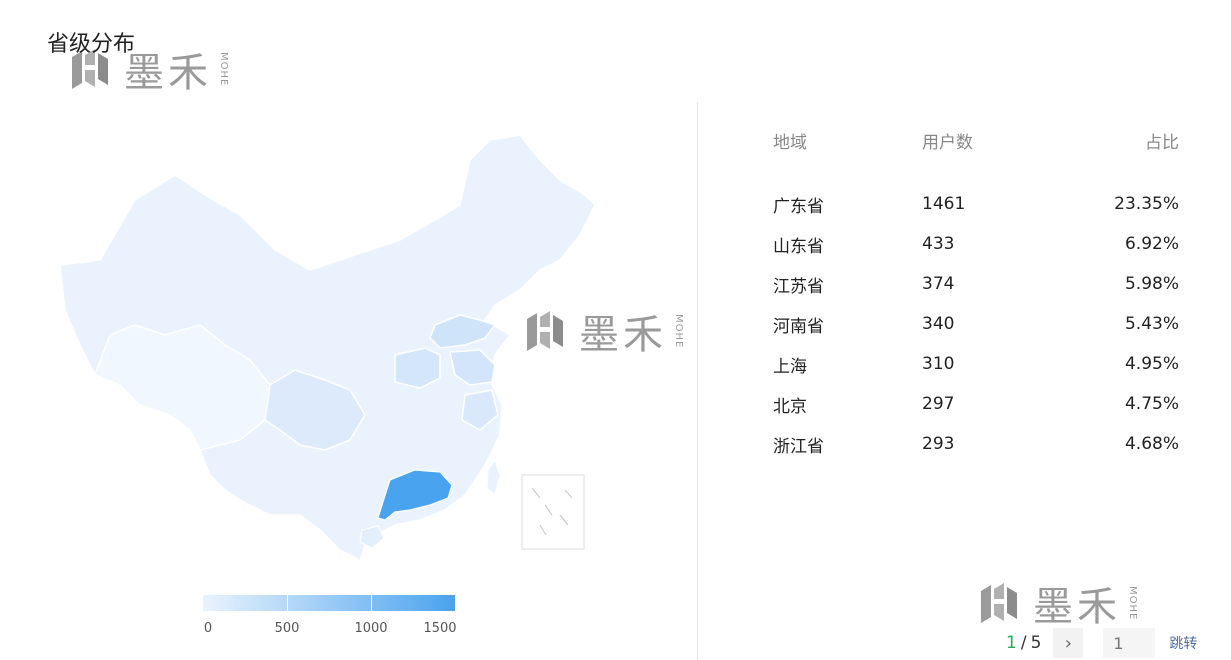 This screenshot has width=1231, height=660. I want to click on cell-users: 340, so click(938, 324).